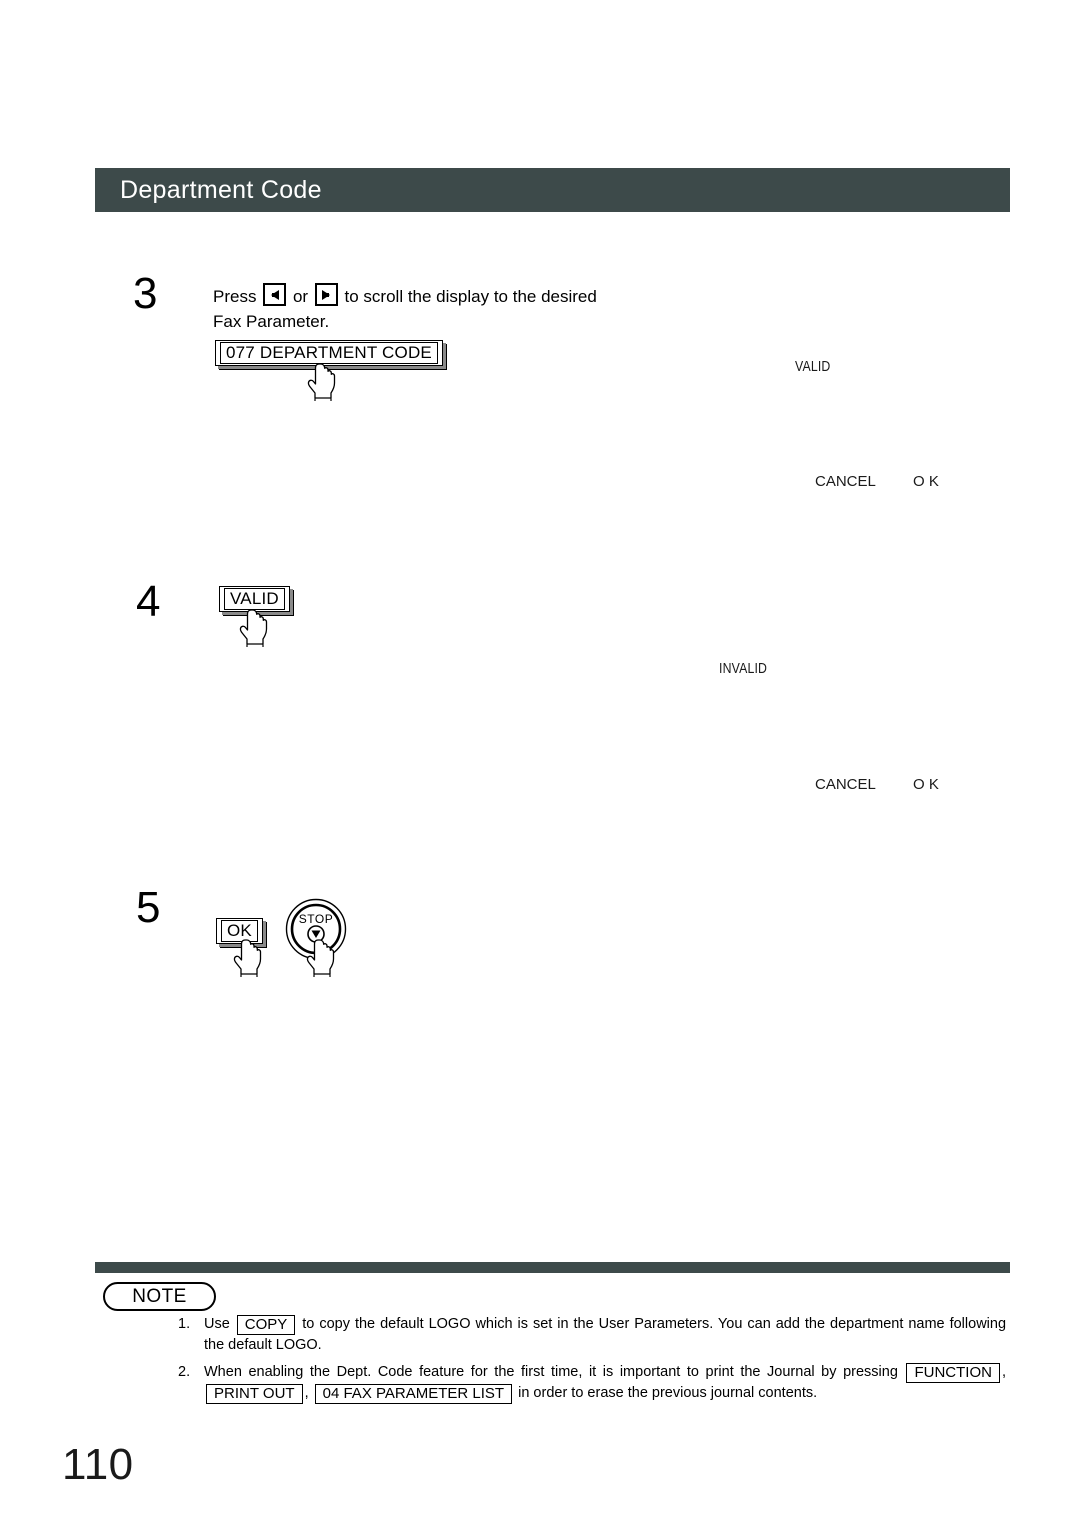  Describe the element at coordinates (470, 296) in the screenshot. I see `step-3-text-after: to scroll the display to the desired` at that location.